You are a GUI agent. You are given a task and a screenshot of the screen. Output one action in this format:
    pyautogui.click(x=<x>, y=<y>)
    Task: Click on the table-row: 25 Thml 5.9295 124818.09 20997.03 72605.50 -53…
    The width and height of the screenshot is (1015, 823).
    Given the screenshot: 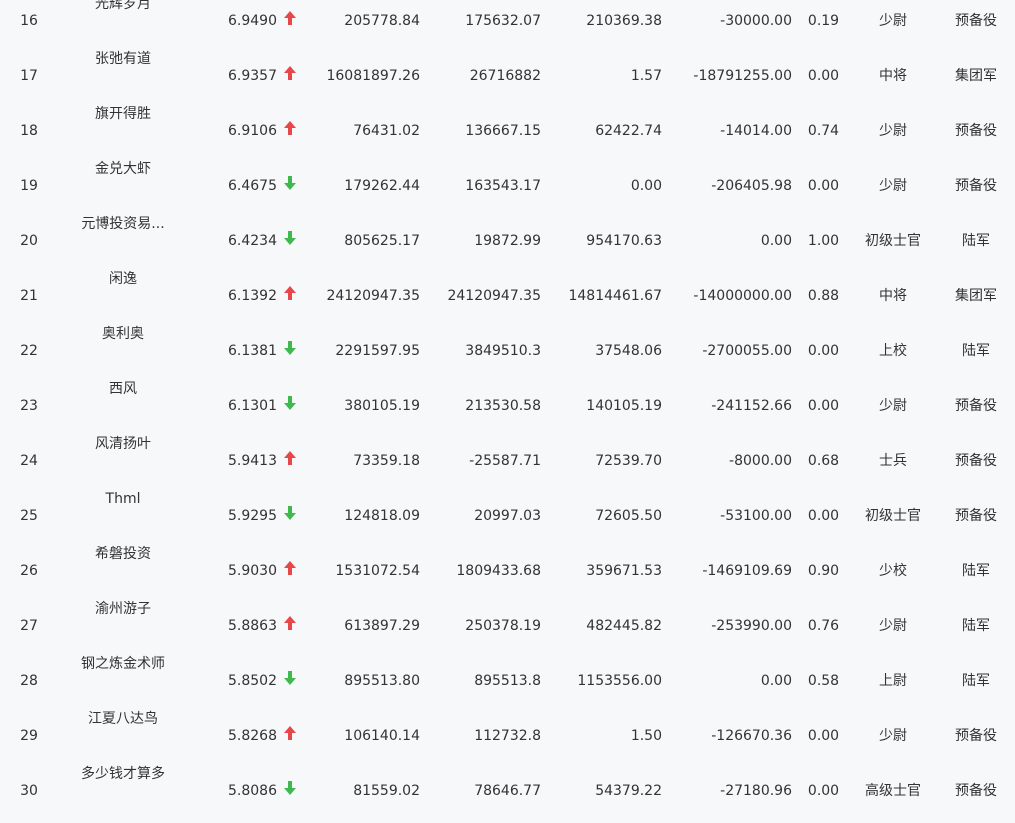 What is the action you would take?
    pyautogui.click(x=507, y=512)
    